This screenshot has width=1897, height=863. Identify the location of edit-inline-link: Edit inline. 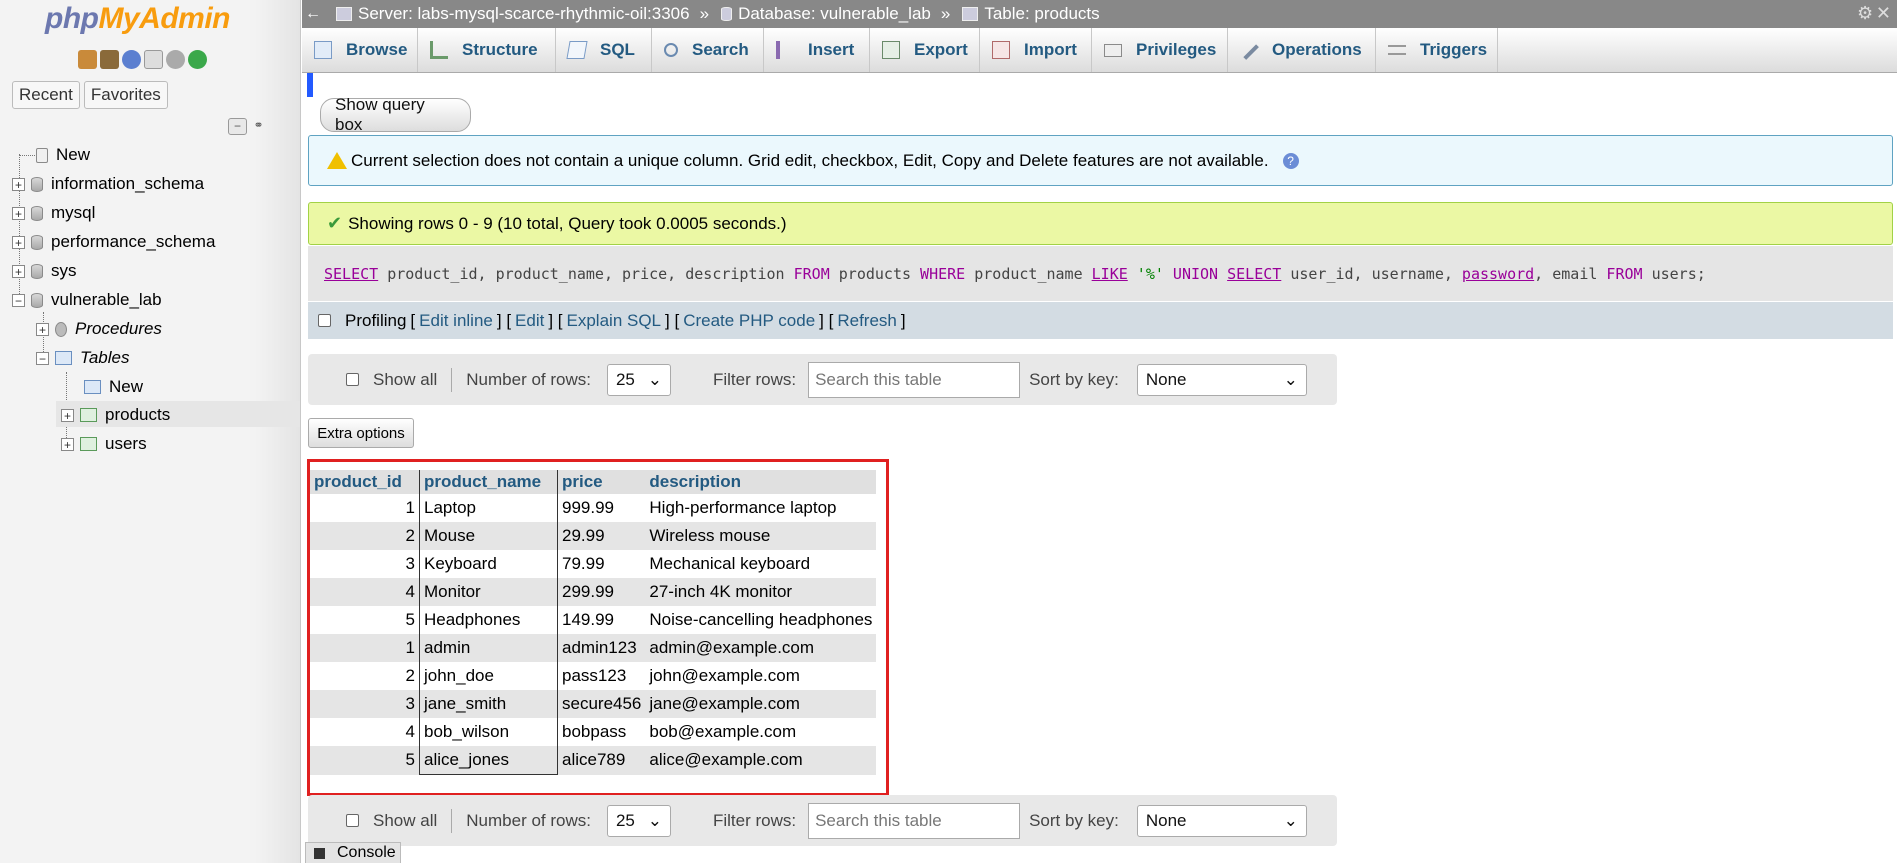
(456, 321).